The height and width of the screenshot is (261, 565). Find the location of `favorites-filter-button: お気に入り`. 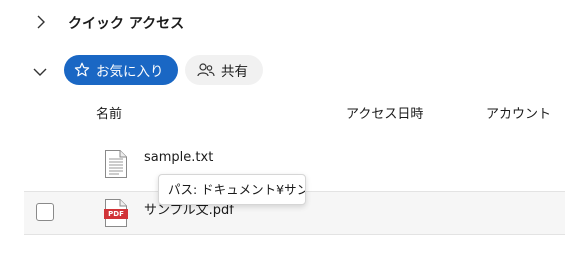

favorites-filter-button: お気に入り is located at coordinates (121, 70).